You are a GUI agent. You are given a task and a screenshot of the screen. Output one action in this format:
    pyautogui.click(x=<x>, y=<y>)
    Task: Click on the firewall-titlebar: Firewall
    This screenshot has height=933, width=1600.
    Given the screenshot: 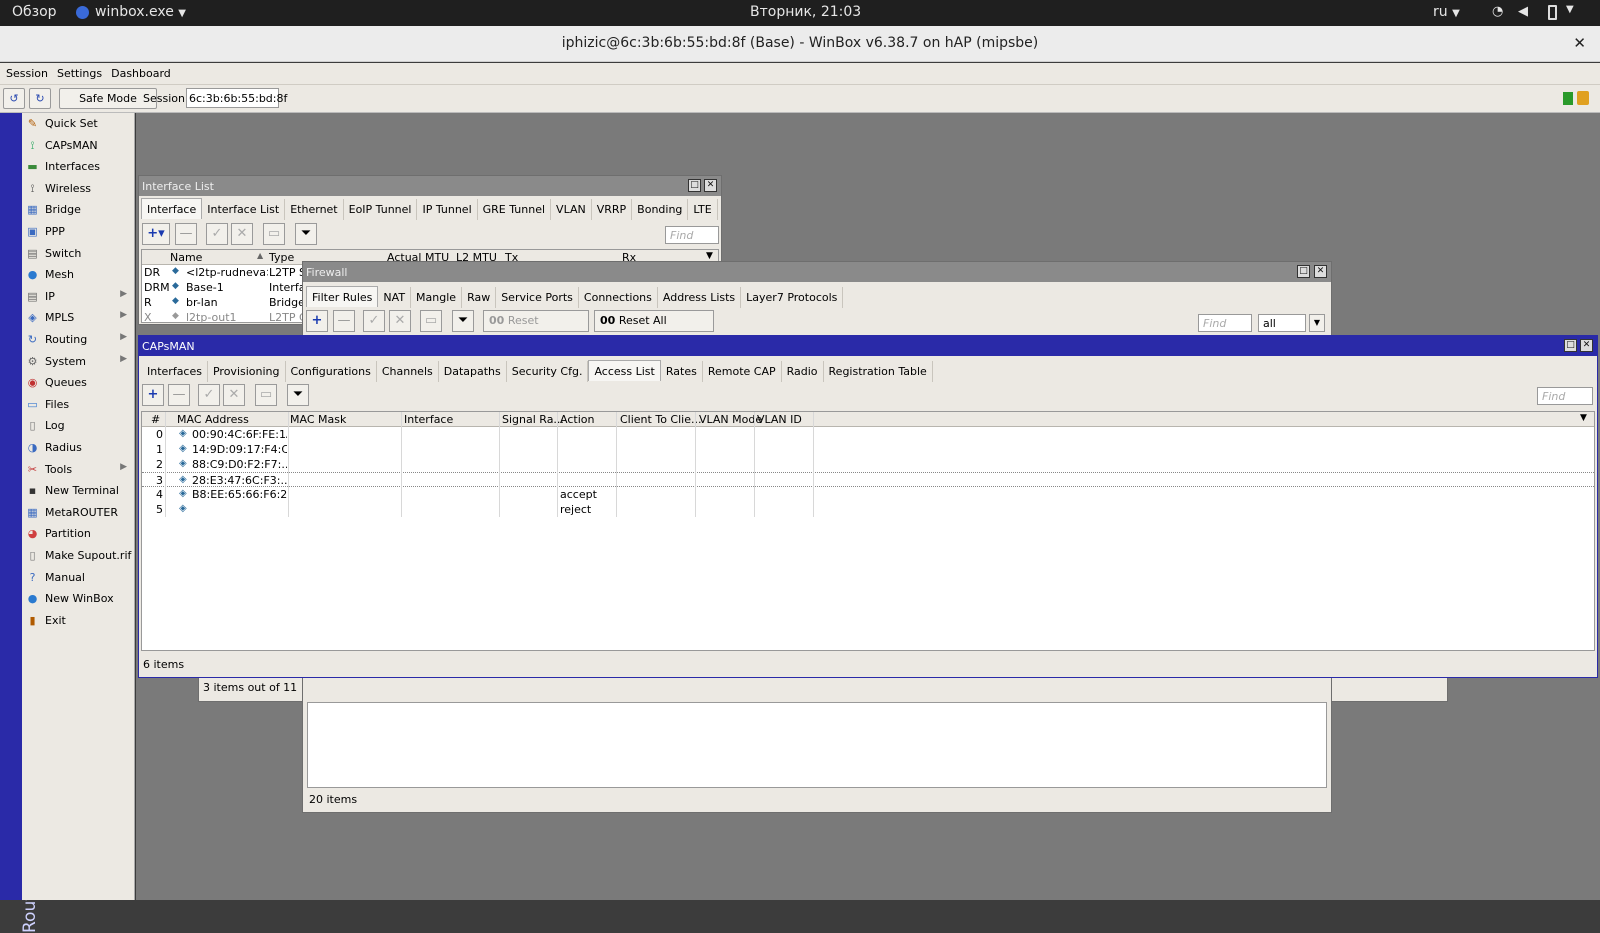 What is the action you would take?
    pyautogui.click(x=817, y=272)
    